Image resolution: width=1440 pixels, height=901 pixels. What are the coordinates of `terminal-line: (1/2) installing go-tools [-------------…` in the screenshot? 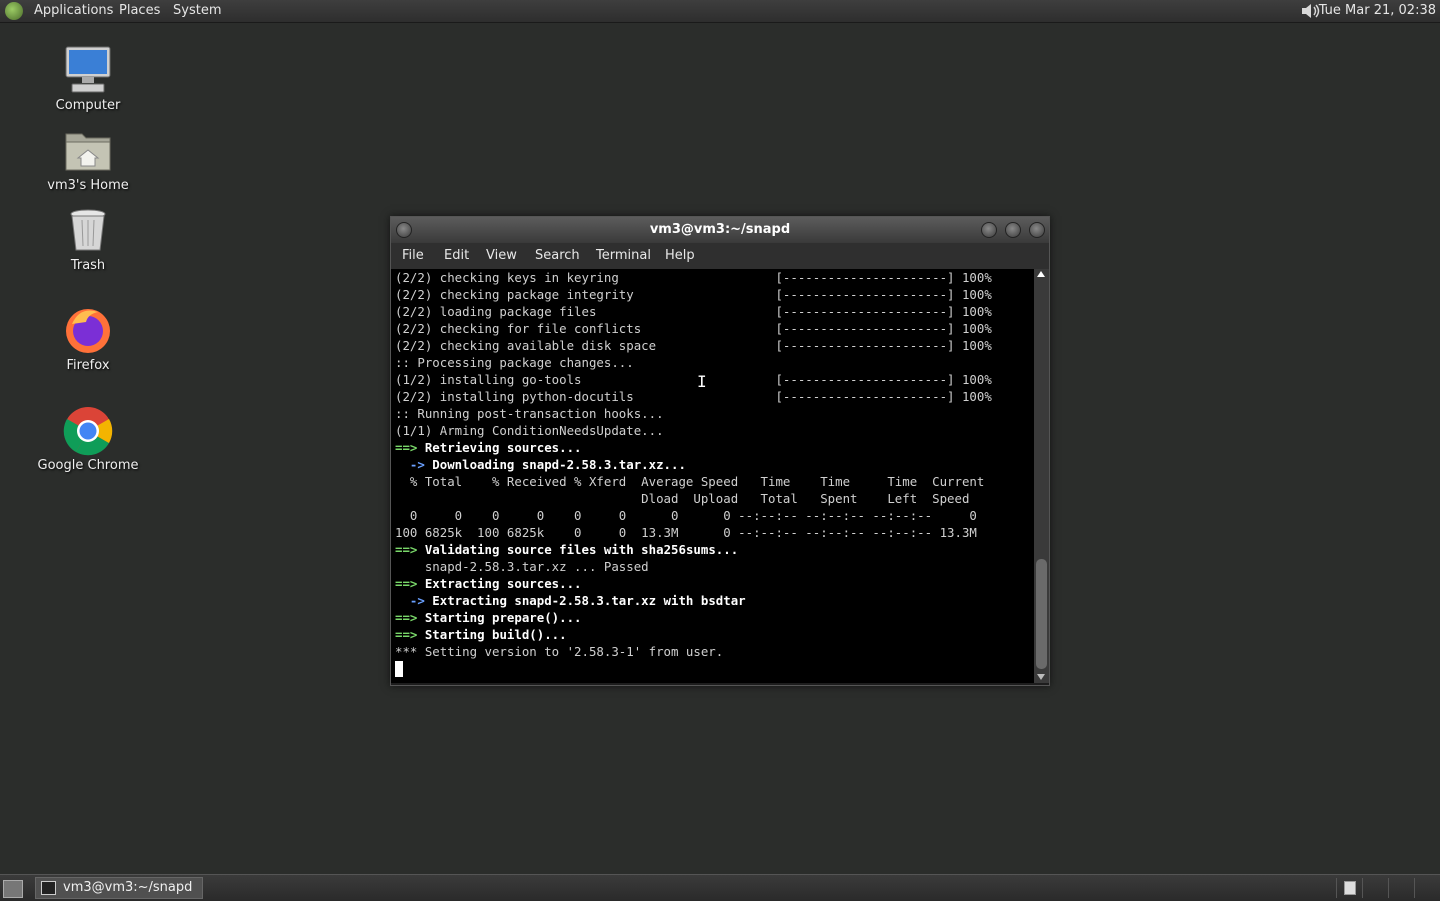 It's located at (693, 379).